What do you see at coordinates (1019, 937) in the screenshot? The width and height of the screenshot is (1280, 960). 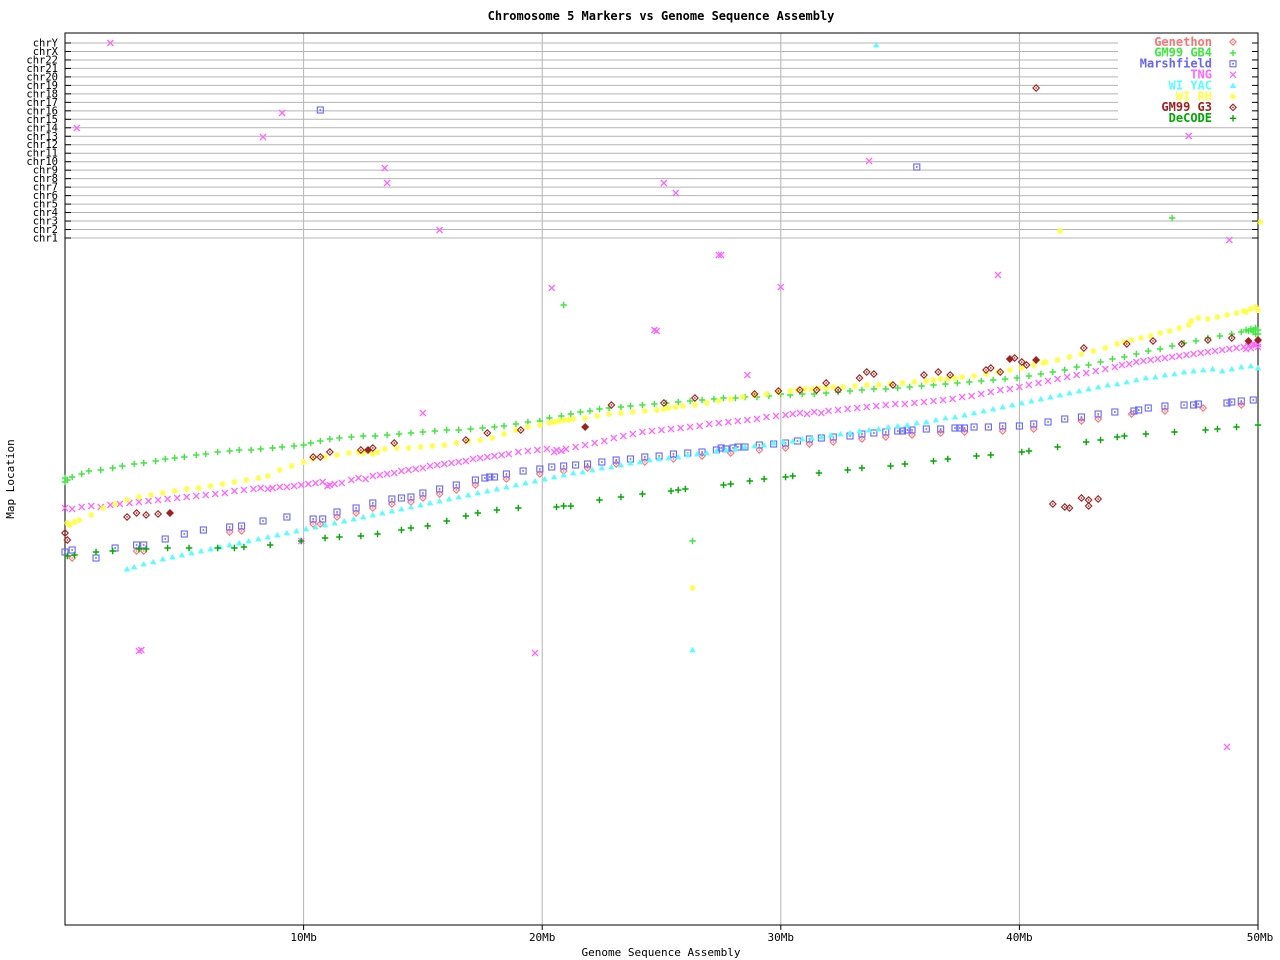 I see `x-tick-label: 40Mb` at bounding box center [1019, 937].